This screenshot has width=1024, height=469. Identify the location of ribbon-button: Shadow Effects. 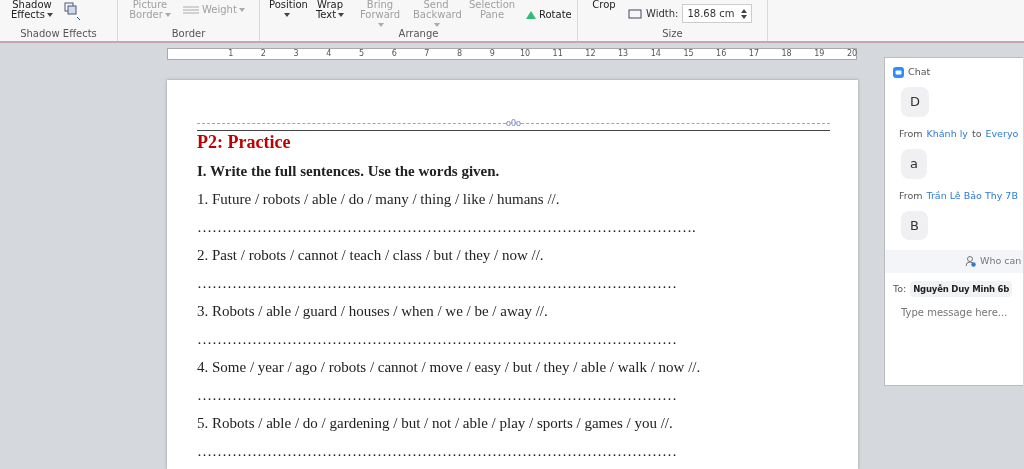
(32, 10).